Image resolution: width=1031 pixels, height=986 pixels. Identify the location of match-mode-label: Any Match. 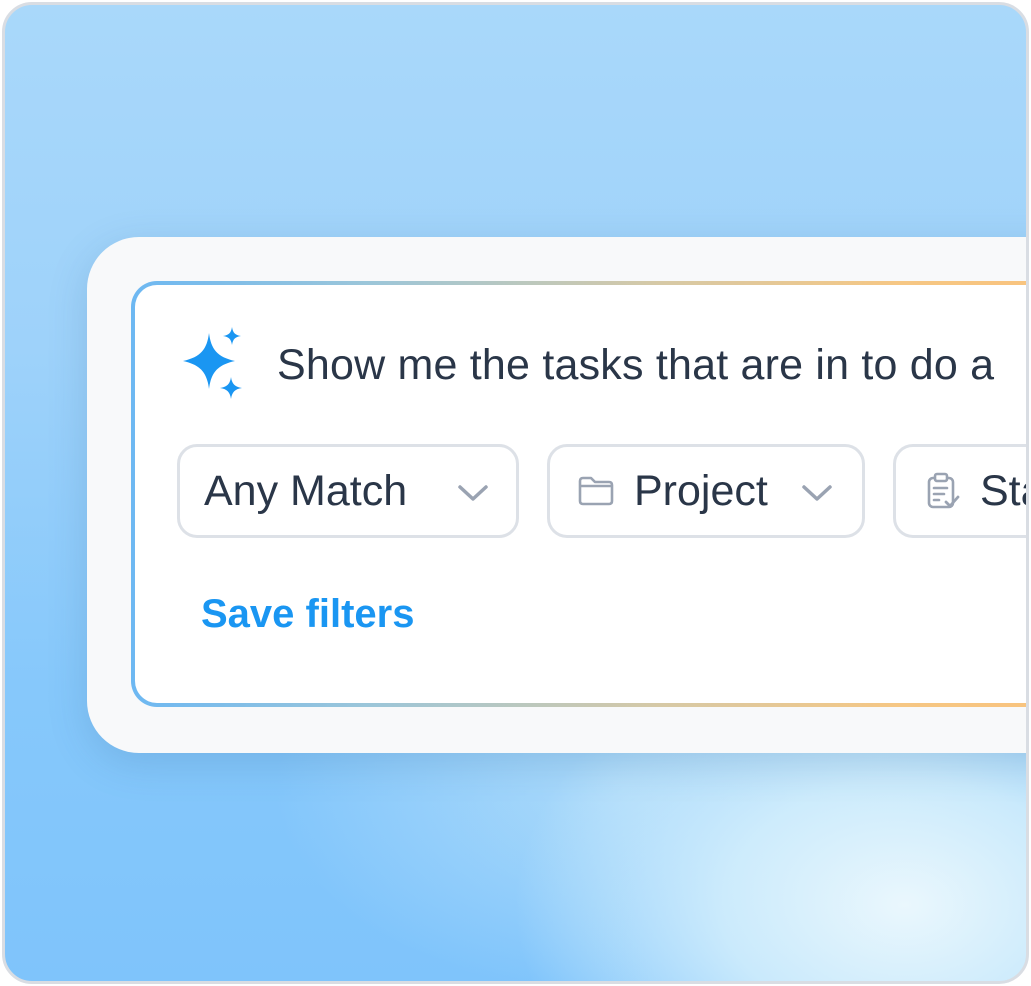
(306, 490).